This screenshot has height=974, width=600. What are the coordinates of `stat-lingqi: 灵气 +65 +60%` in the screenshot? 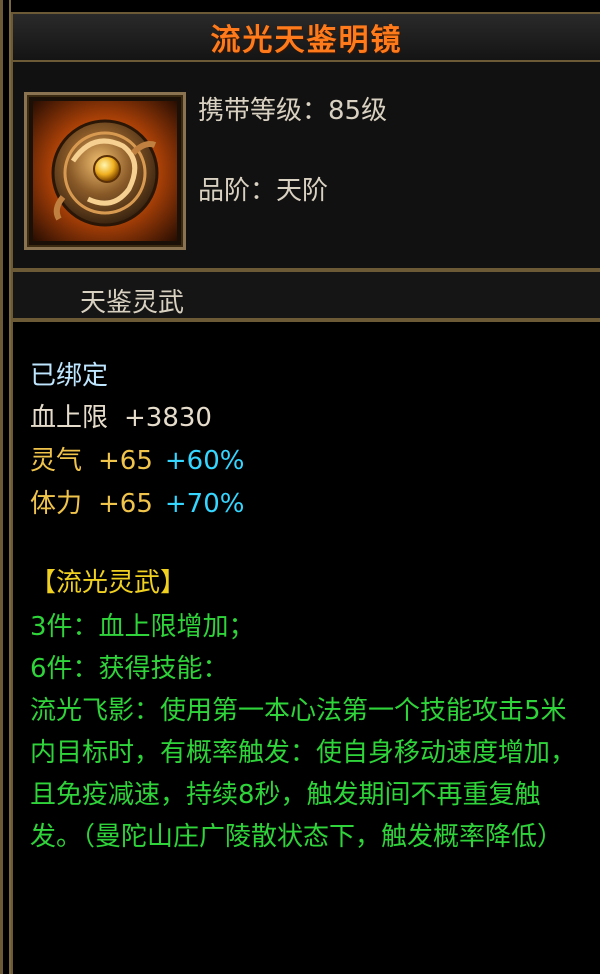 It's located at (137, 458).